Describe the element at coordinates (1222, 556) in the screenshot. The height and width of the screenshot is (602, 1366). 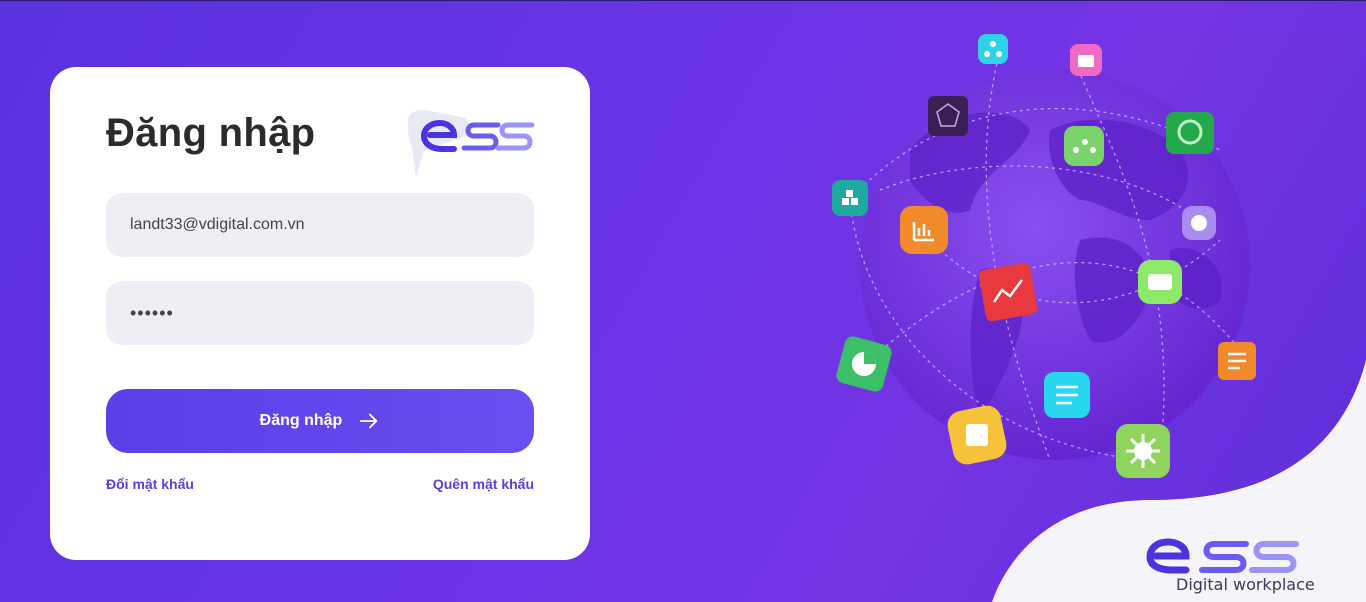
I see `ess-logo-bottom` at that location.